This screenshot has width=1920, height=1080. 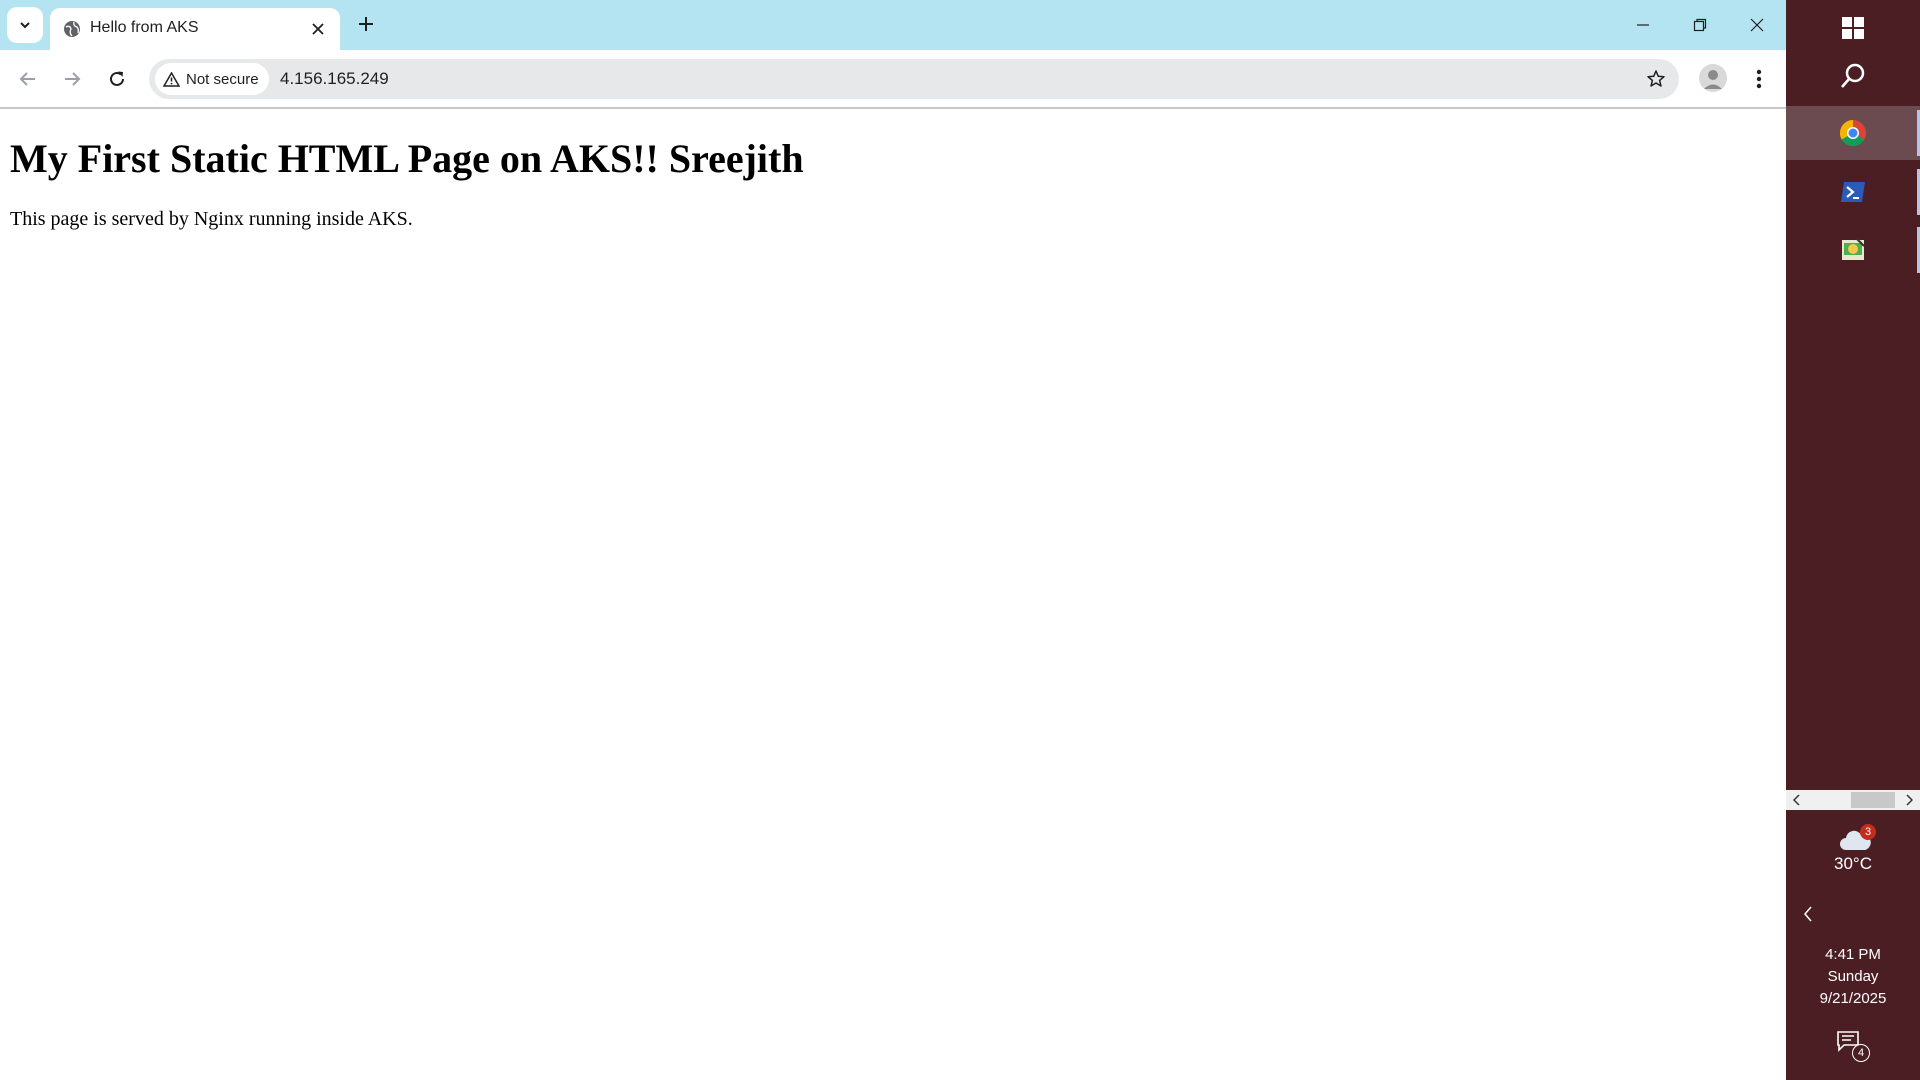 I want to click on browser-menu-button, so click(x=1759, y=79).